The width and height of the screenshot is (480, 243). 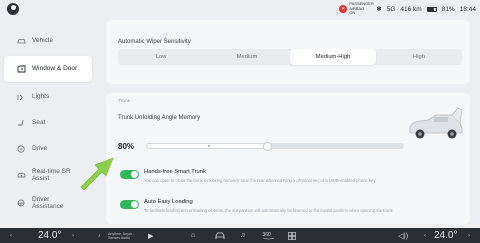 I want to click on wiper-sensitivity-title: Automatic Wiper Sensitivity, so click(x=154, y=42).